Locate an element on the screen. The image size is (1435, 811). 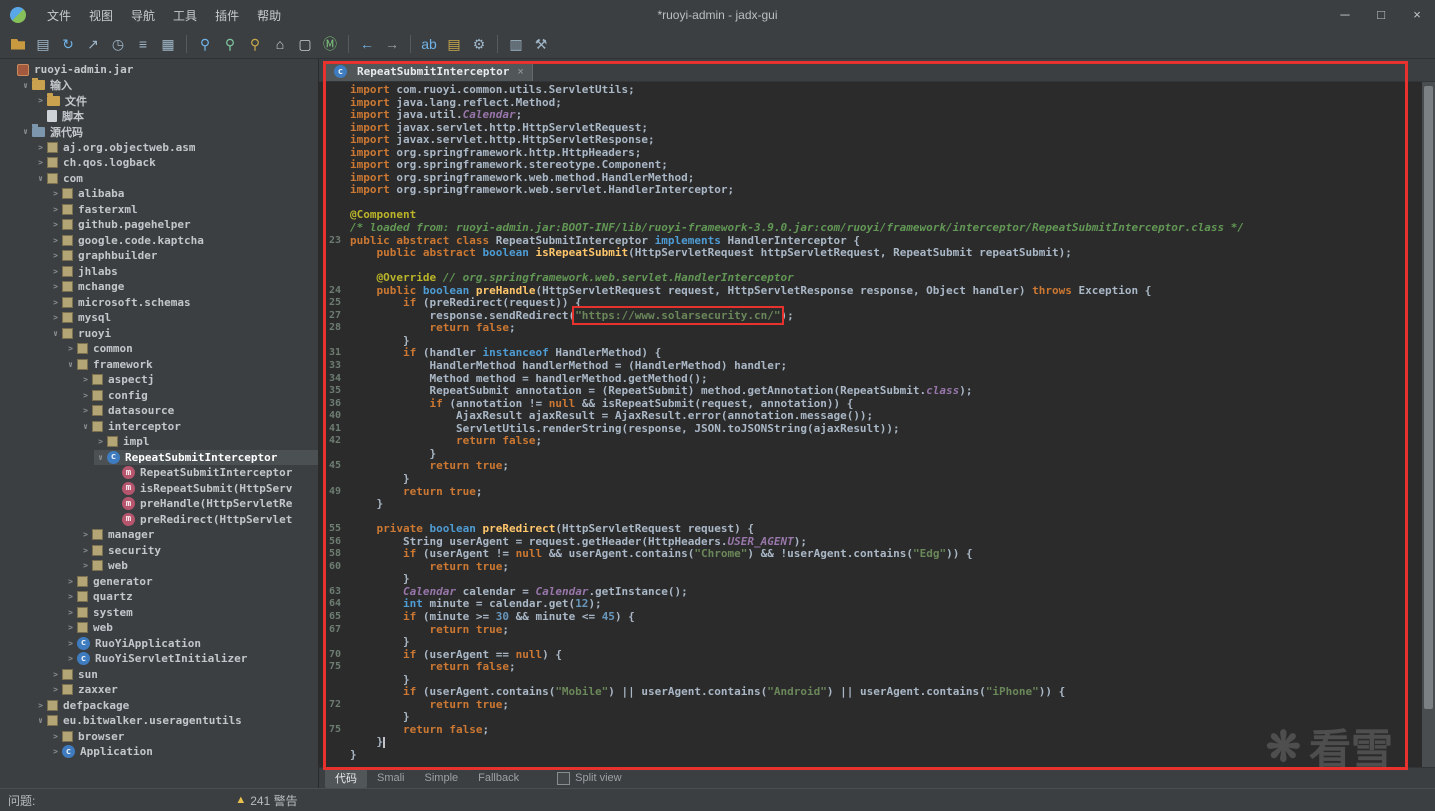
tree-item-RuoYiServletInitializer: > c RuoYiServletInitializer is located at coordinates (191, 659).